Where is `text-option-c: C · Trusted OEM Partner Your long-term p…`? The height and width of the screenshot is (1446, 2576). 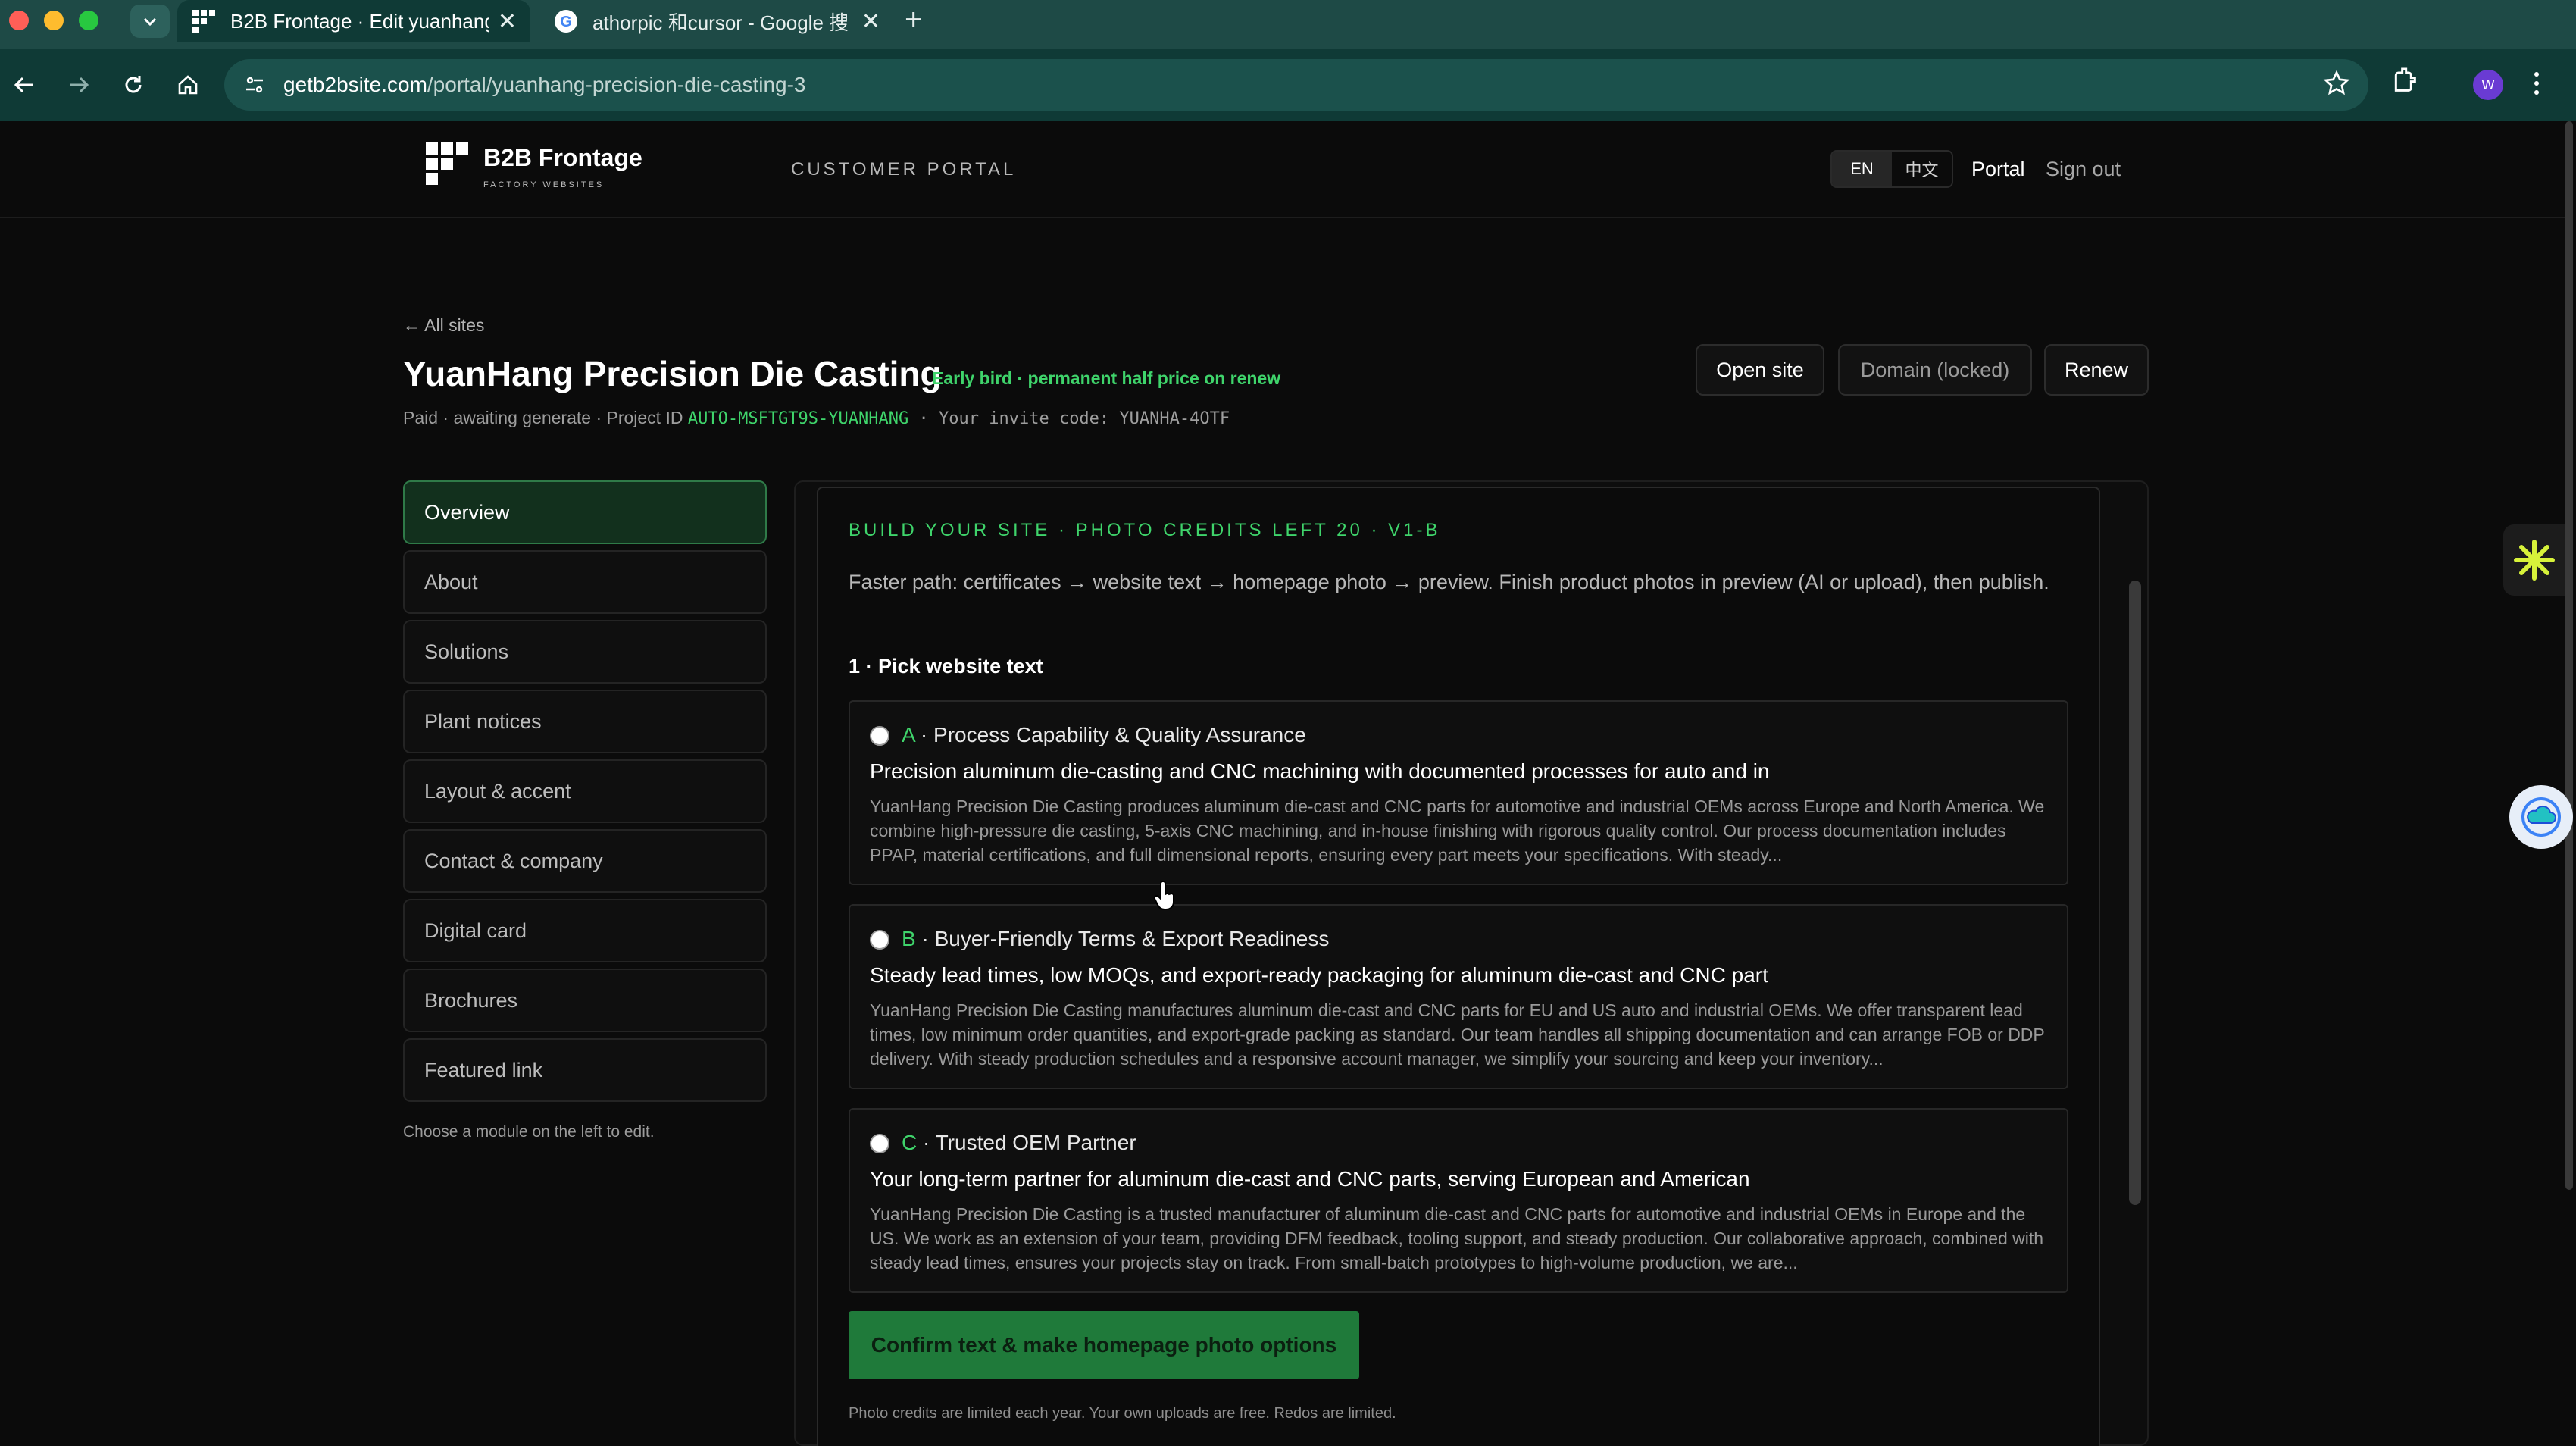 text-option-c: C · Trusted OEM Partner Your long-term p… is located at coordinates (1458, 1200).